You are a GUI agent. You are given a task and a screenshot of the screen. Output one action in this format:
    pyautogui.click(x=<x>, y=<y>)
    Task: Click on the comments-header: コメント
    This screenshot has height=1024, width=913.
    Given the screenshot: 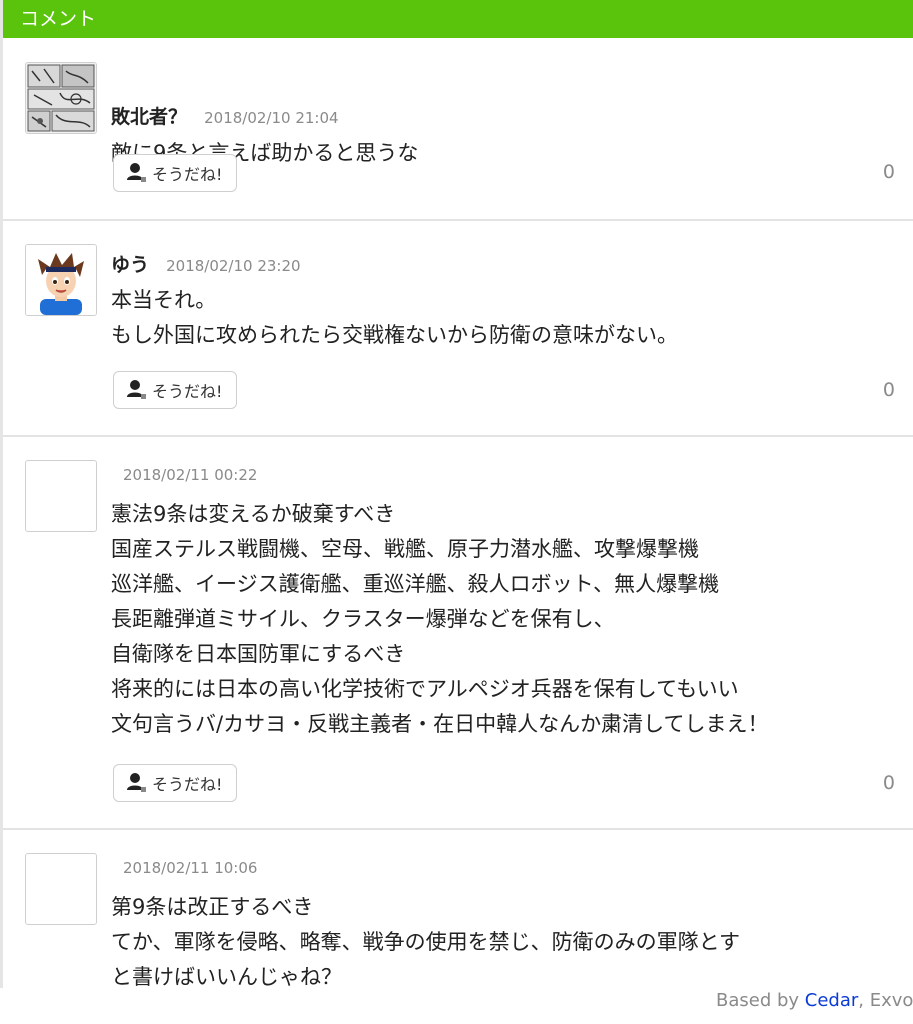 What is the action you would take?
    pyautogui.click(x=458, y=19)
    